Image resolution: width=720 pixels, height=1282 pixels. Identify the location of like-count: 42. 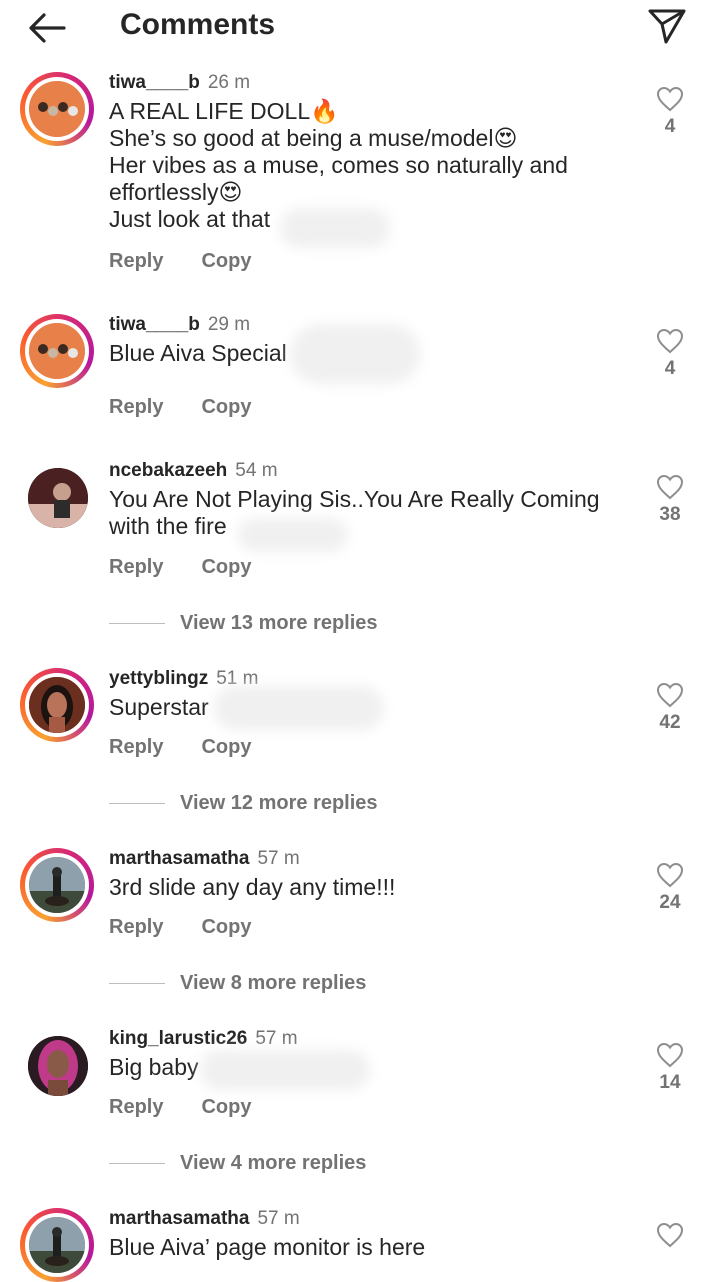
(670, 722).